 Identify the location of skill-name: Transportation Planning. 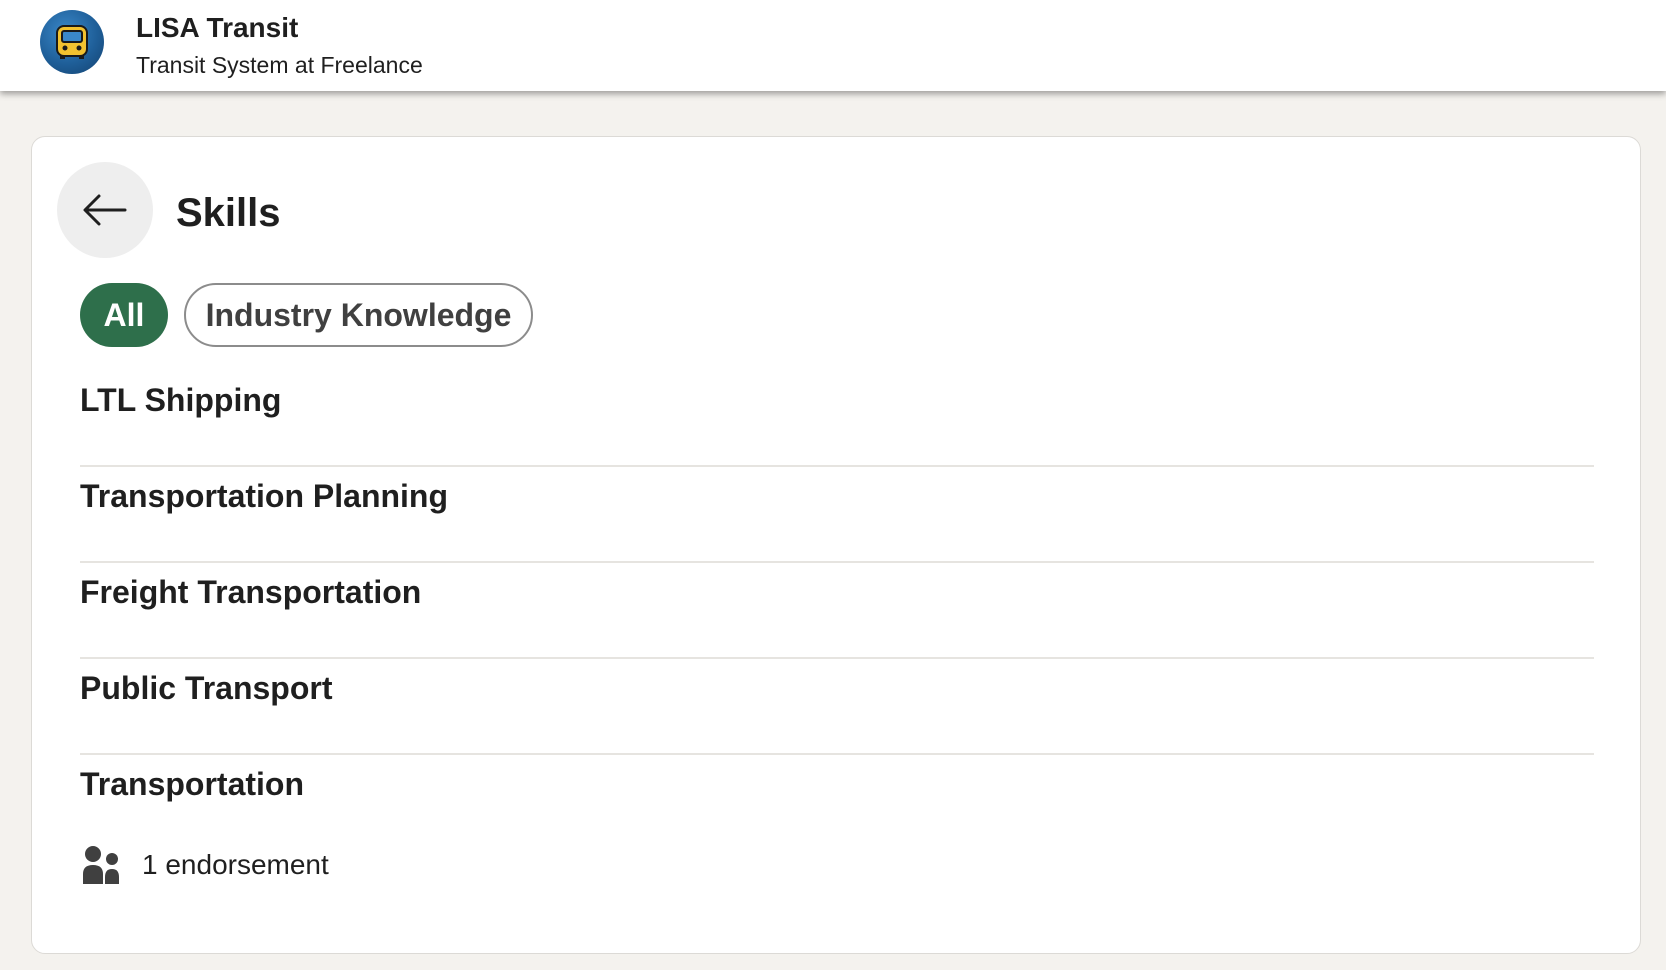
(264, 496).